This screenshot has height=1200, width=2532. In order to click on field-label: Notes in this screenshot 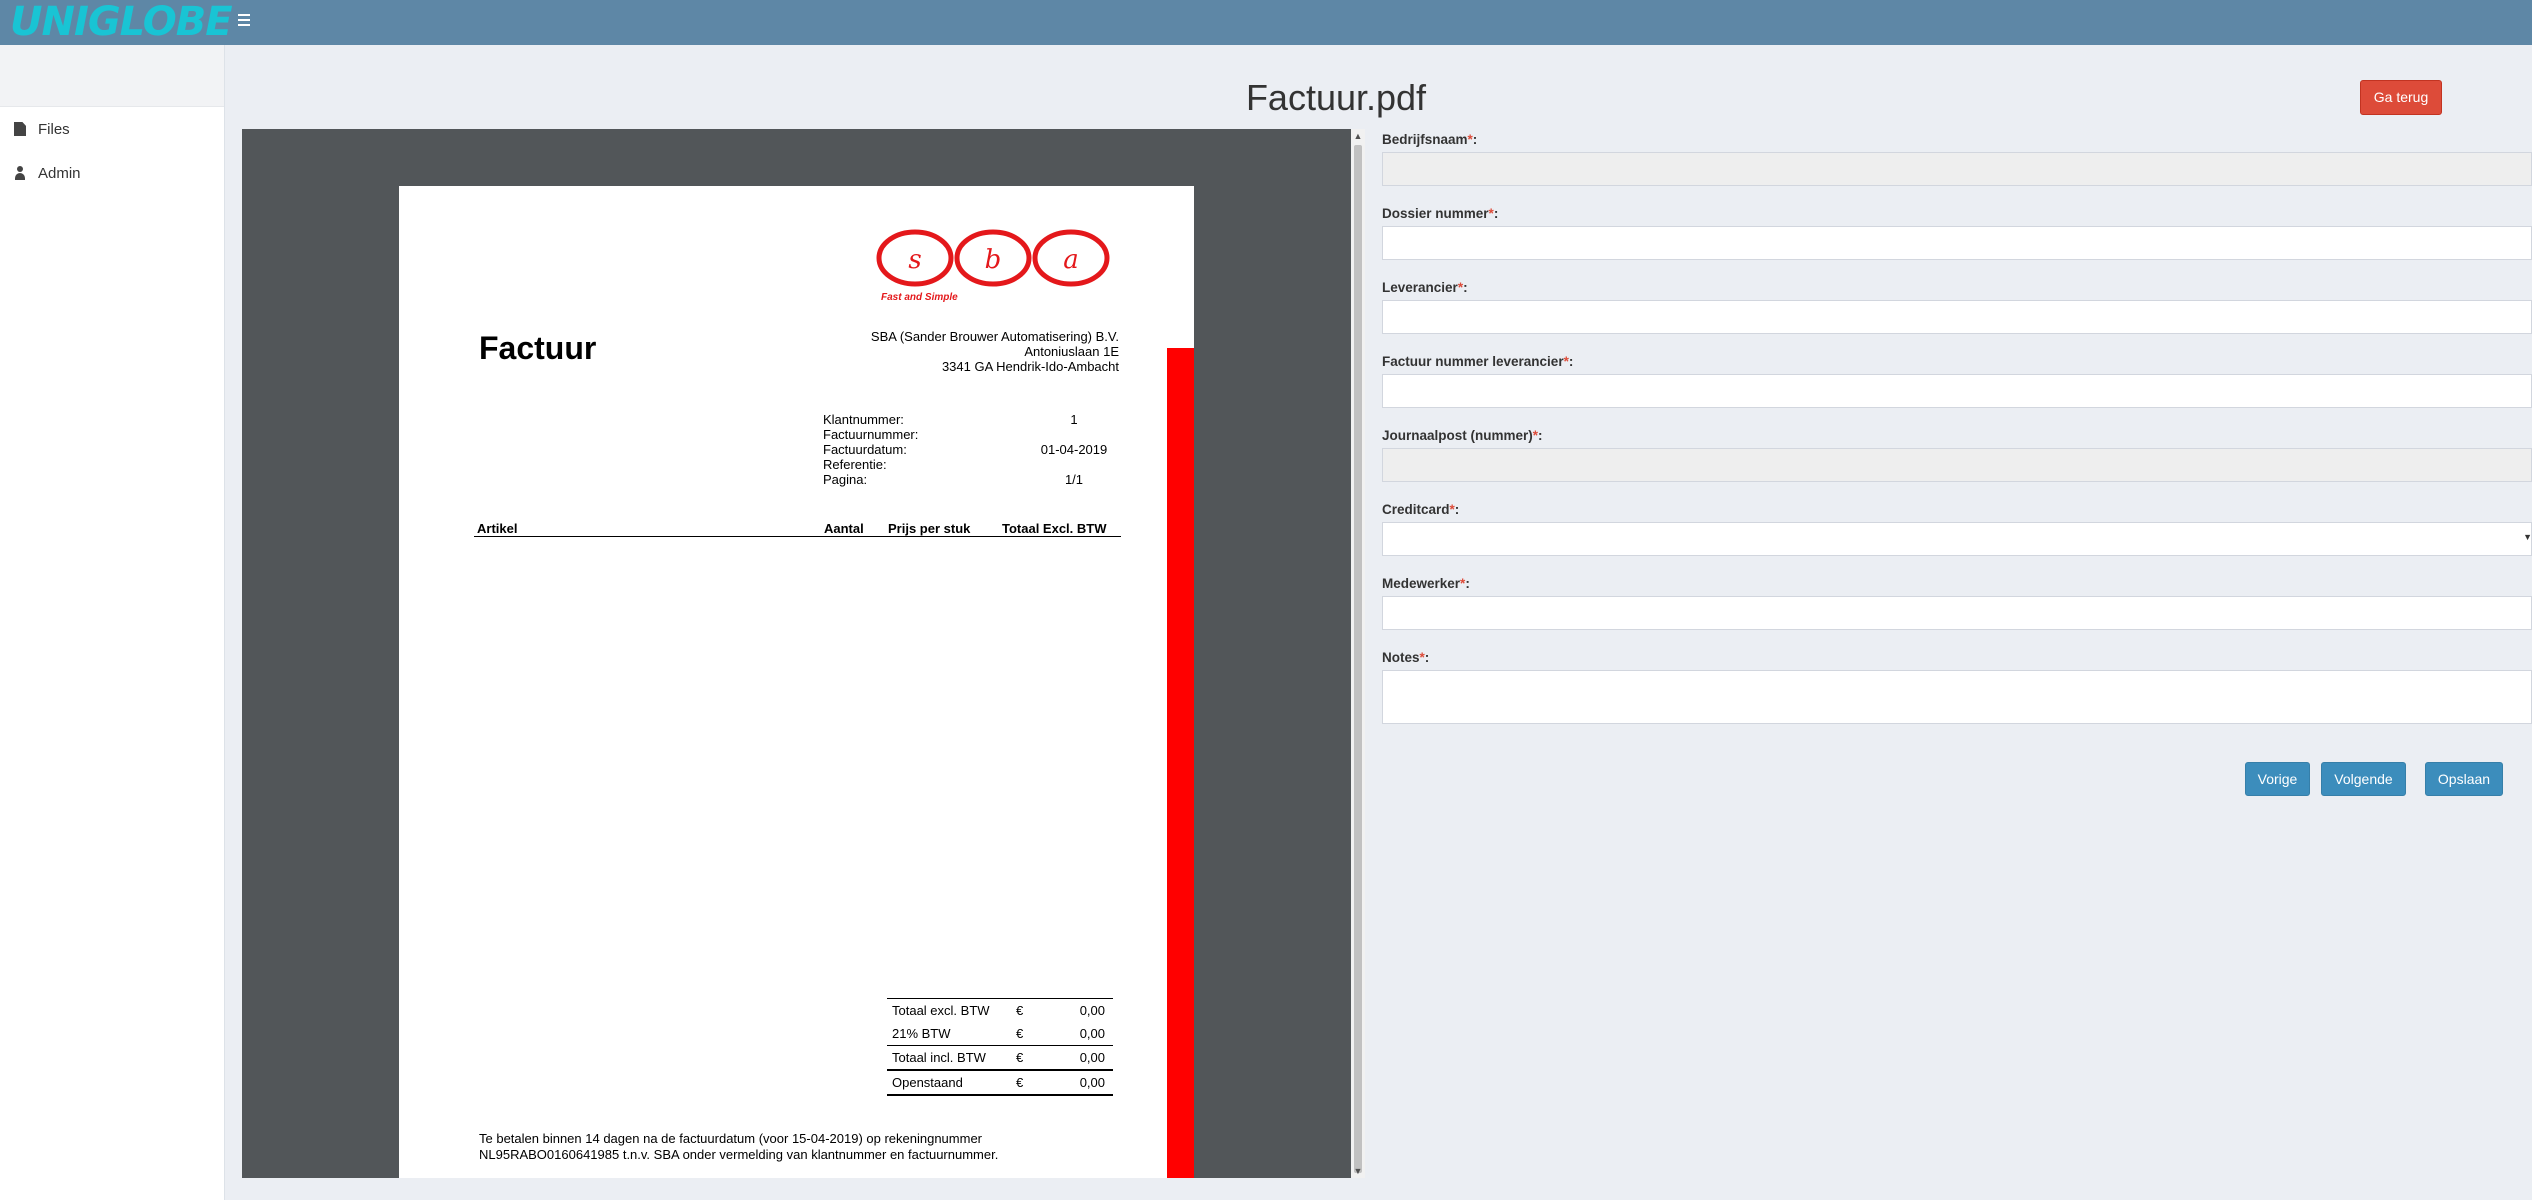, I will do `click(1401, 657)`.